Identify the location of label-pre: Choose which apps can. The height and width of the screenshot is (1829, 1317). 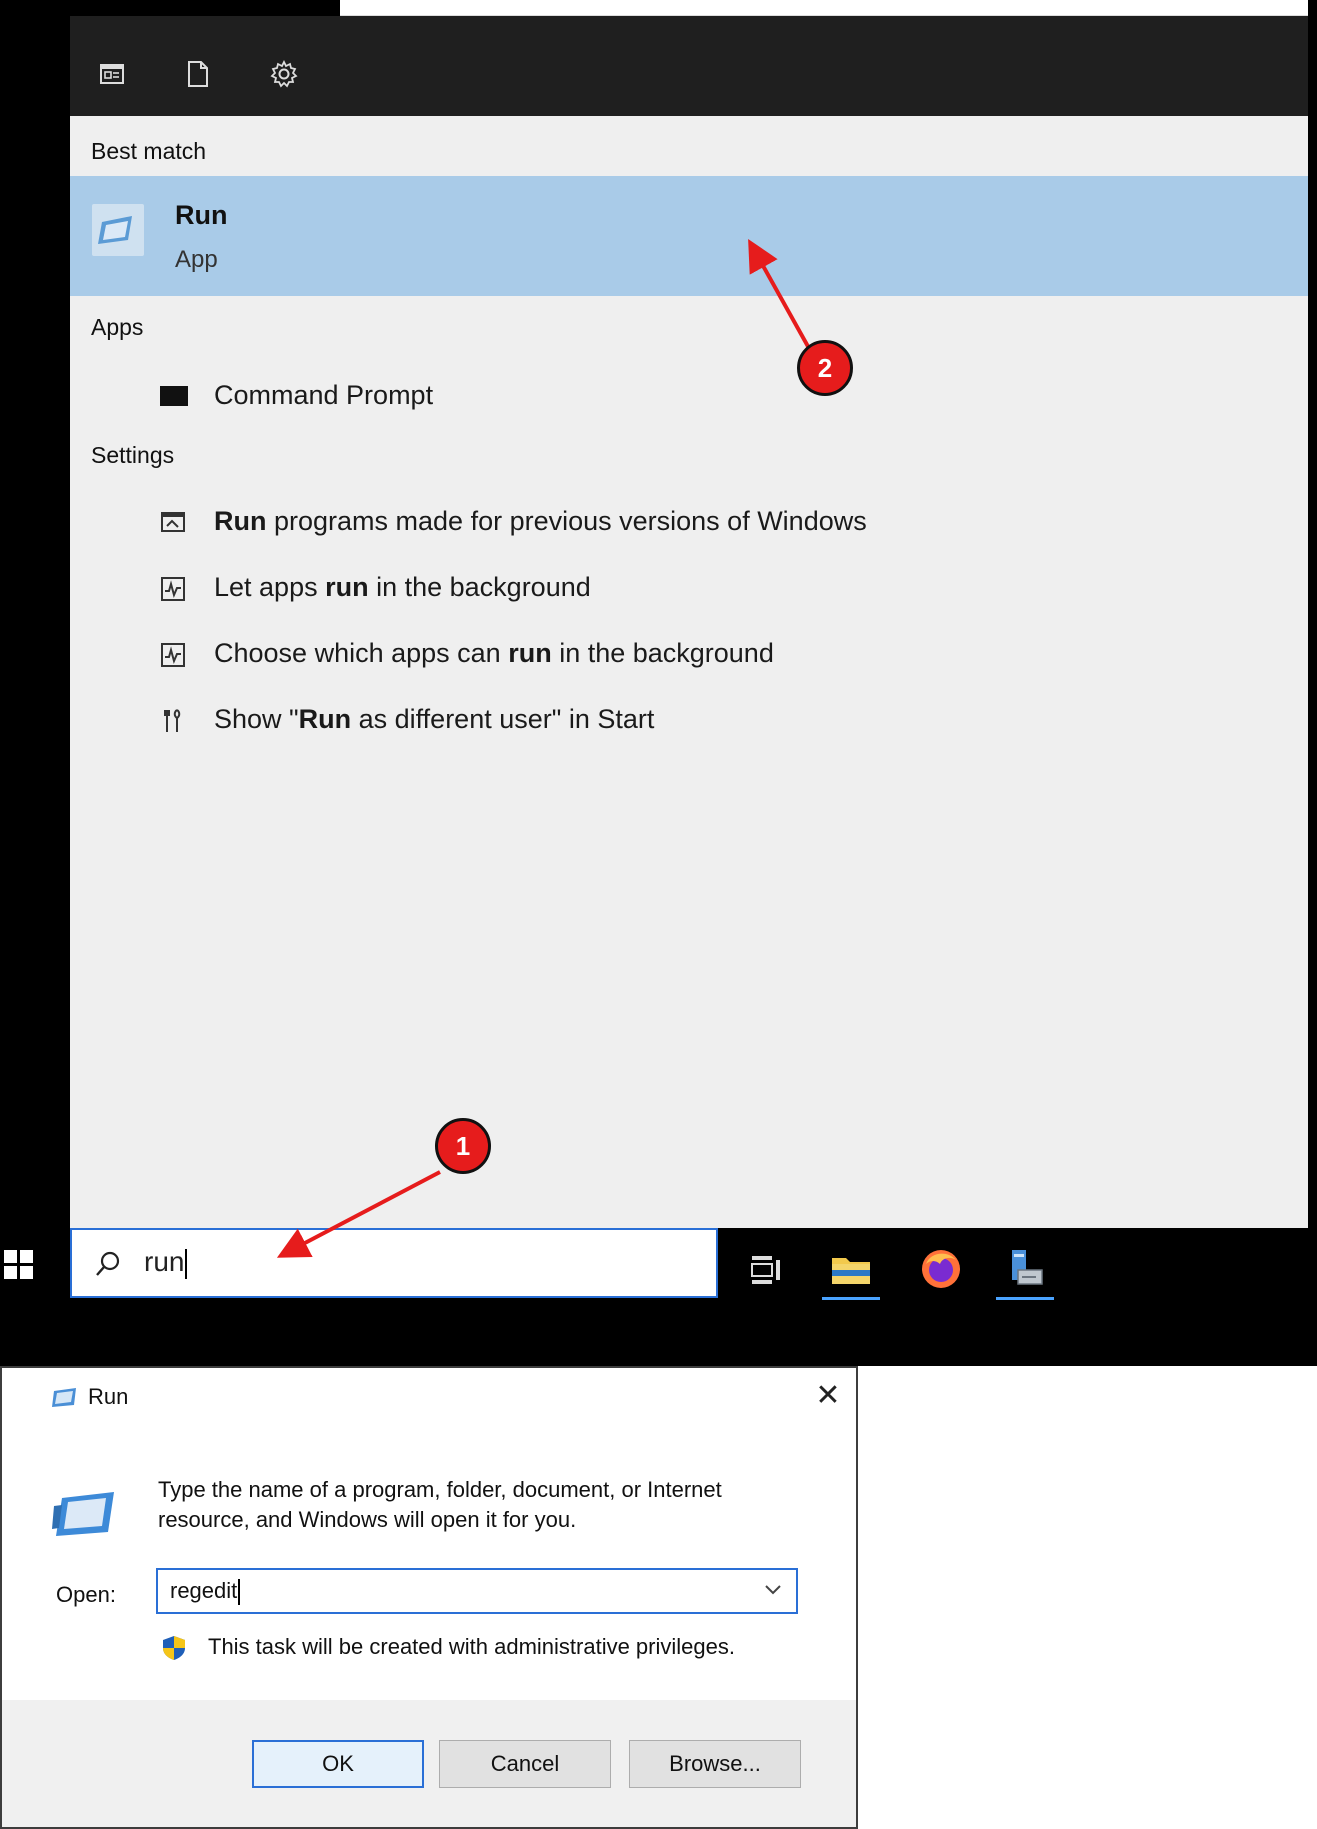
(361, 653).